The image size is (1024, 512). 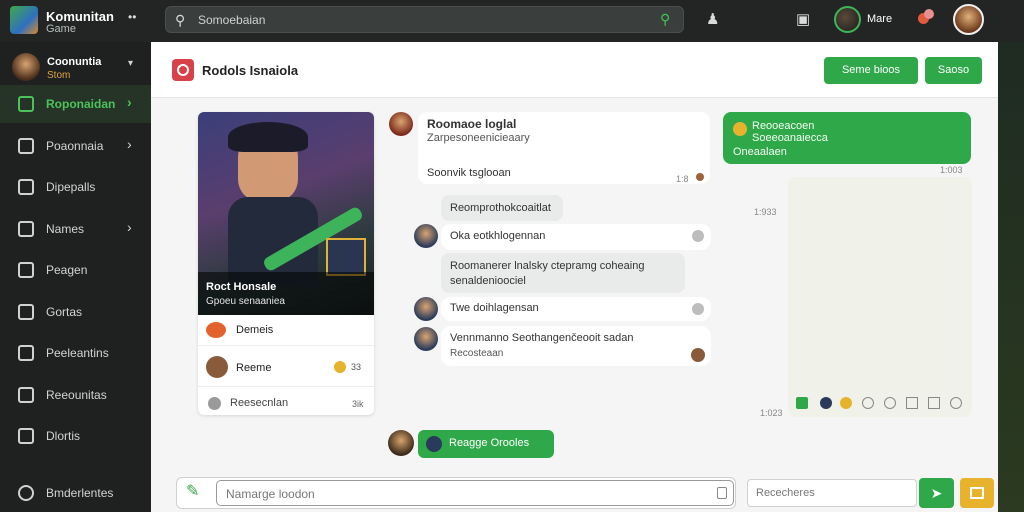 What do you see at coordinates (871, 70) in the screenshot?
I see `primary-button: Seme bioos` at bounding box center [871, 70].